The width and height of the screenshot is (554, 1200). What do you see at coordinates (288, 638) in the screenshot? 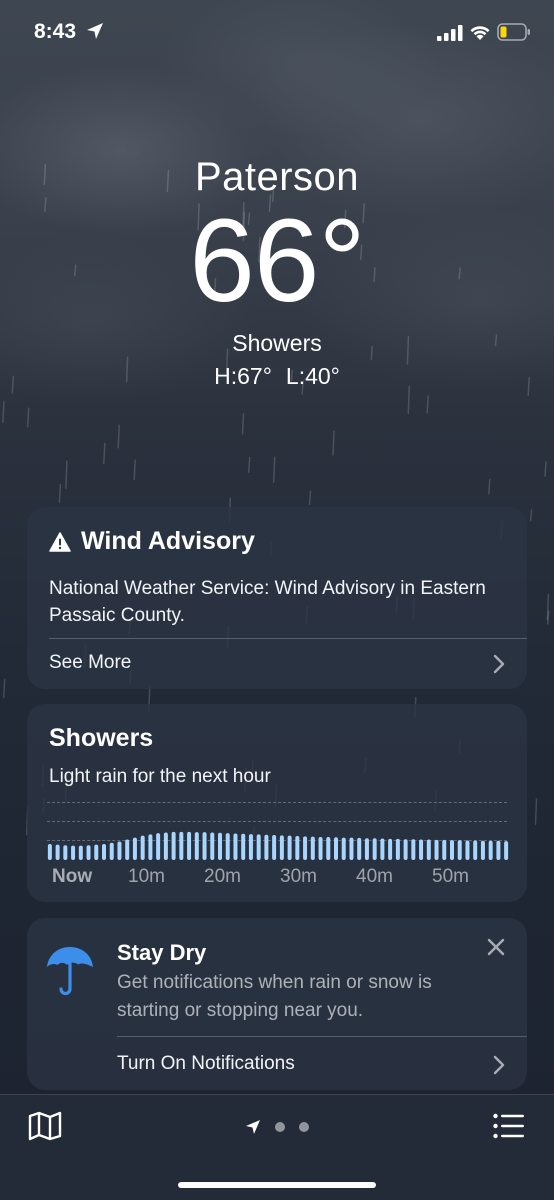
I see `advisory-divider` at bounding box center [288, 638].